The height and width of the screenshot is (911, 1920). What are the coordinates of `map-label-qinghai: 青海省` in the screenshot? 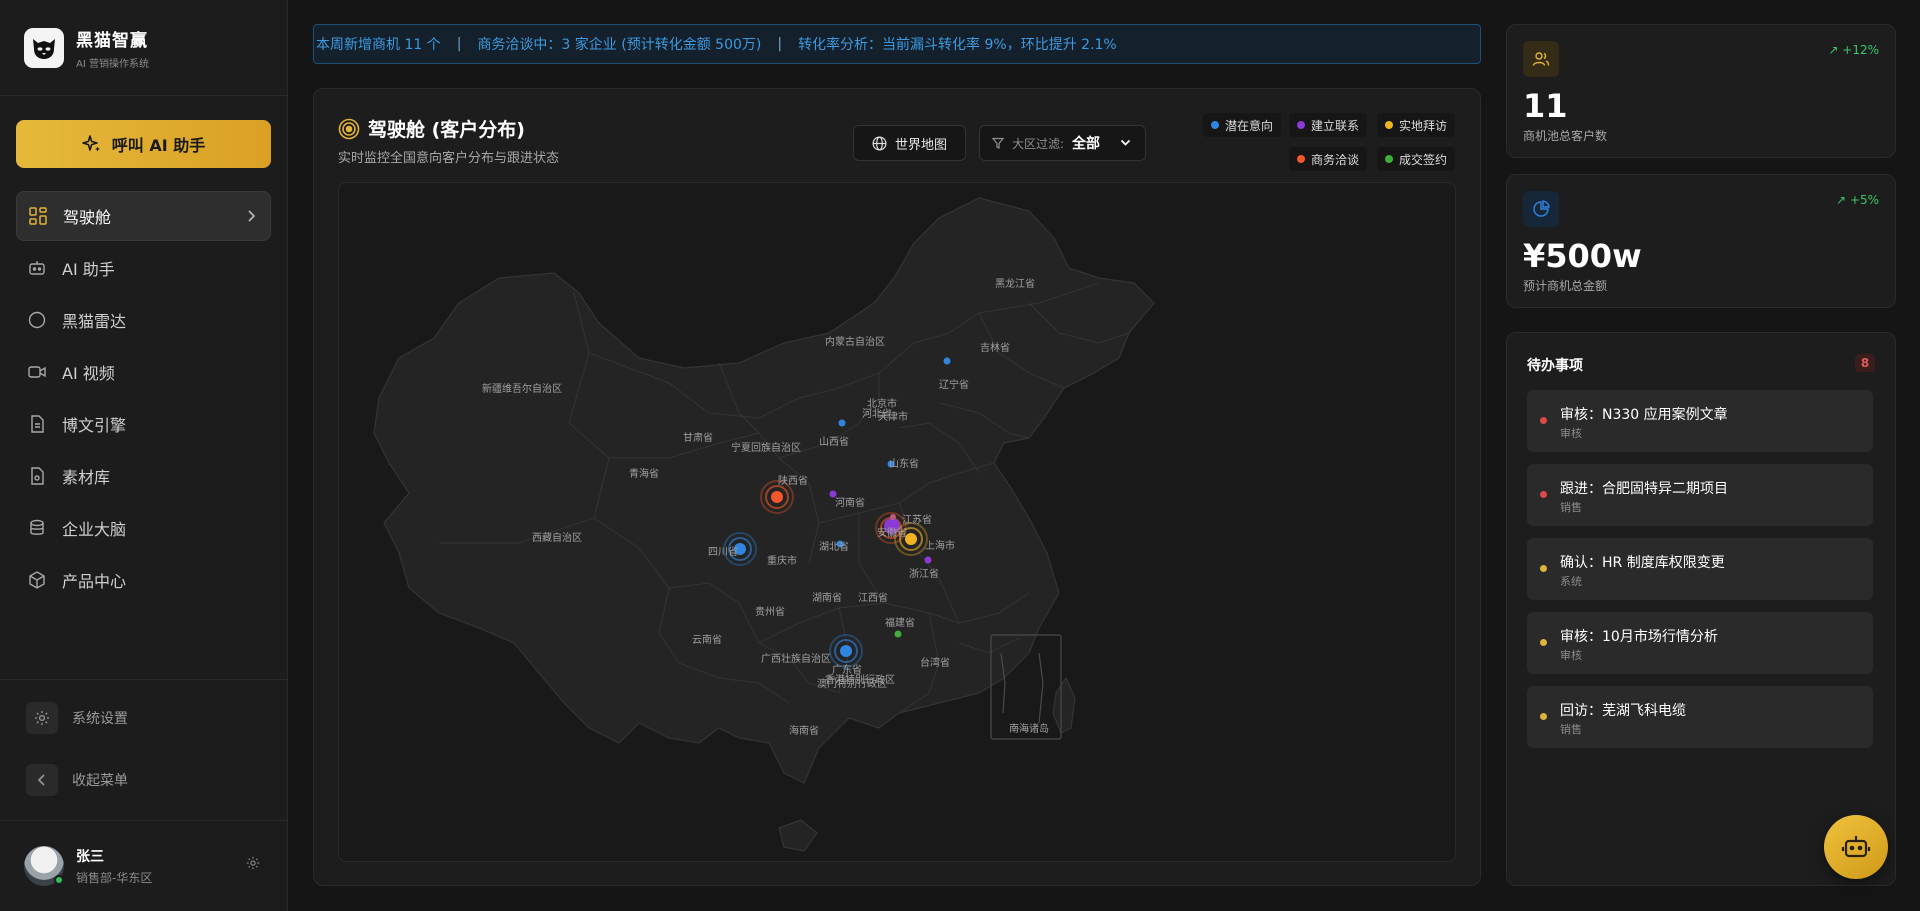 It's located at (644, 474).